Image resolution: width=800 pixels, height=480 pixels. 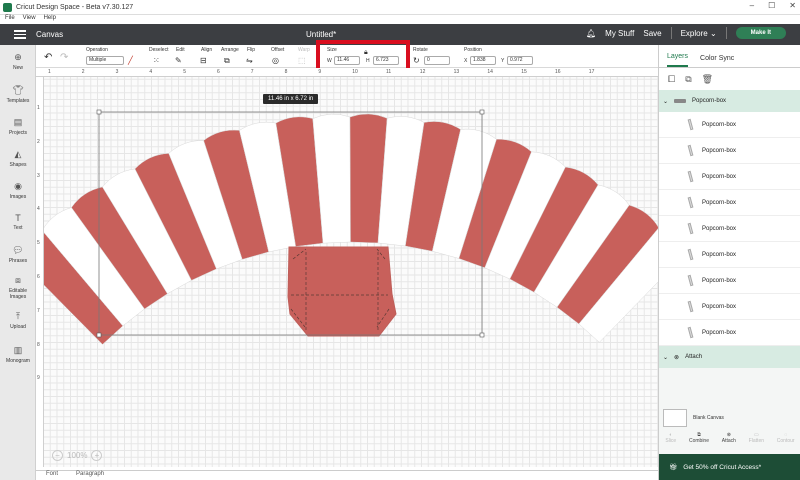 I want to click on tab-color-sync: Color Sync, so click(x=717, y=61).